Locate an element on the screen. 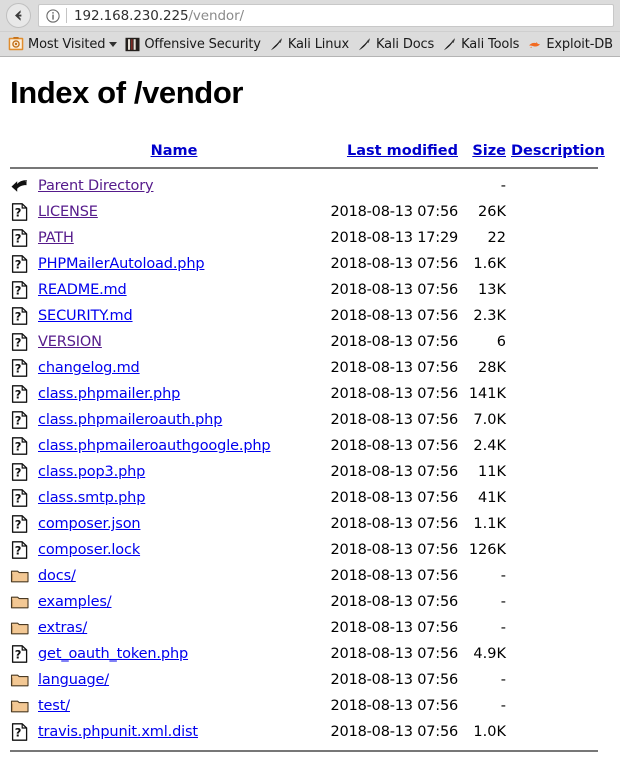  sort-by-date-link: Last modified is located at coordinates (402, 151).